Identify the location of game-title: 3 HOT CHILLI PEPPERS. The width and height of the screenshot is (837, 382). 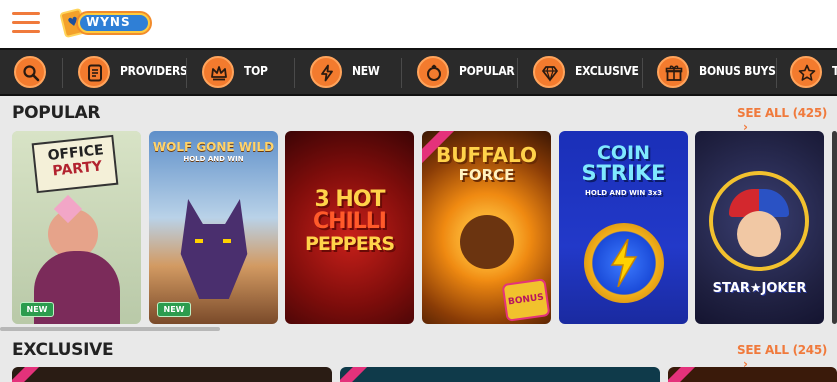
(349, 221).